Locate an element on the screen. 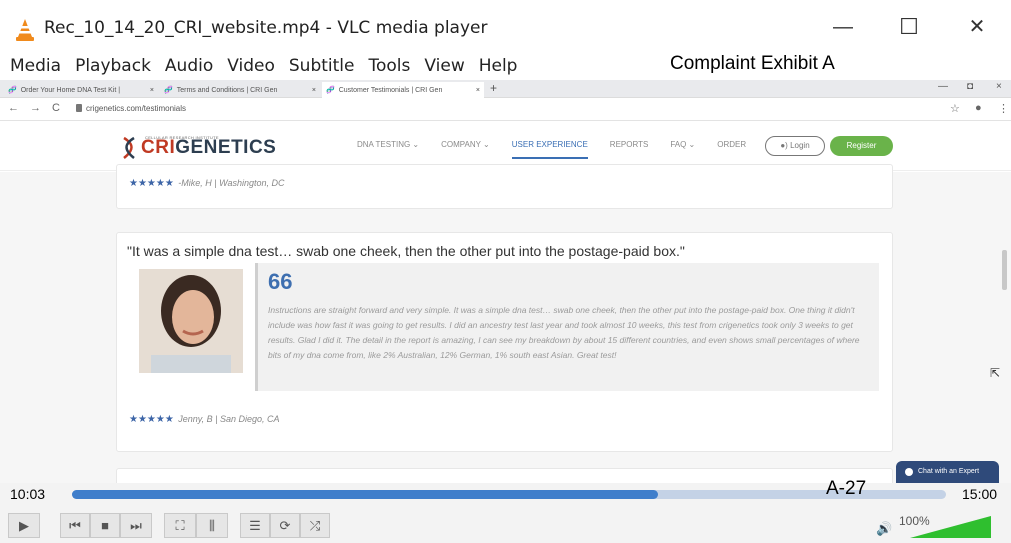 This screenshot has width=1011, height=543. menu-video: Video is located at coordinates (251, 68).